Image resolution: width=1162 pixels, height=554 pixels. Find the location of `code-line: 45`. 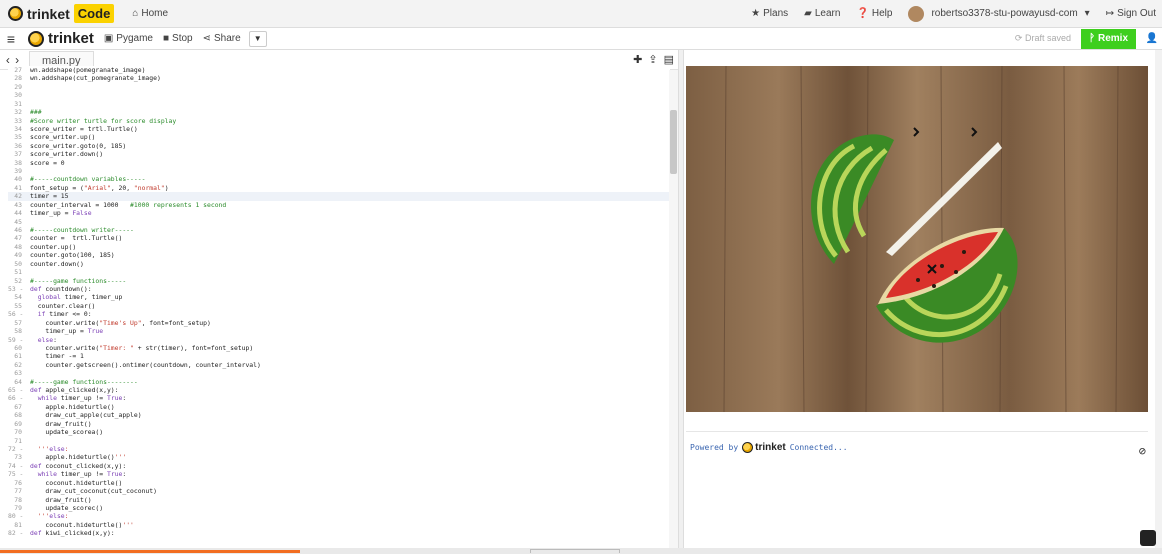

code-line: 45 is located at coordinates (339, 222).